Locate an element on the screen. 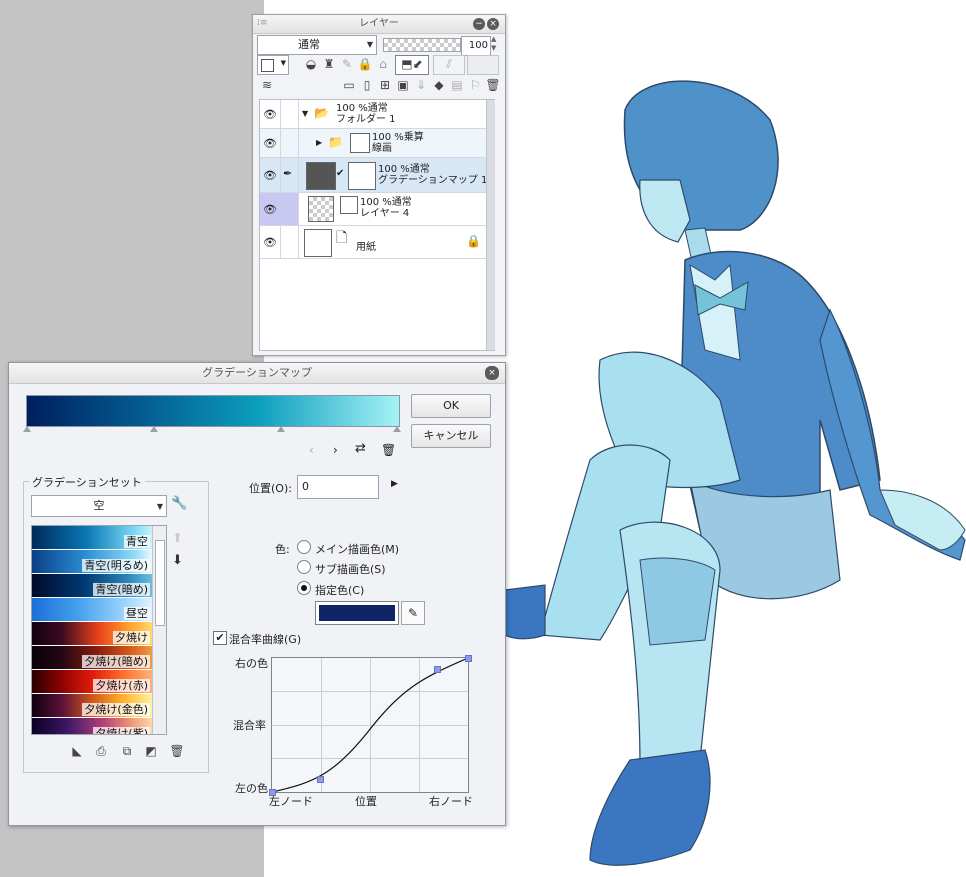 This screenshot has width=966, height=877. next-node-icon: › is located at coordinates (335, 450).